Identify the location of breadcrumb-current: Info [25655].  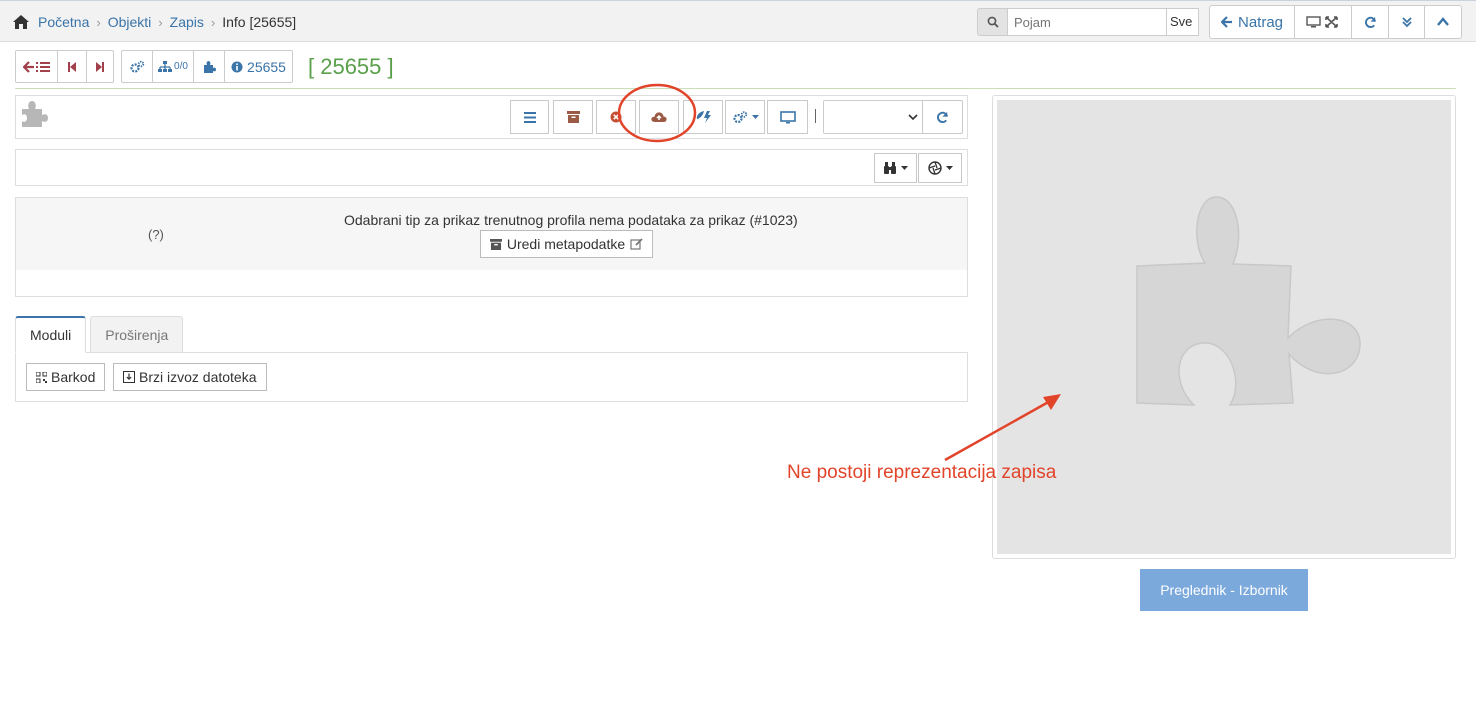
(259, 22).